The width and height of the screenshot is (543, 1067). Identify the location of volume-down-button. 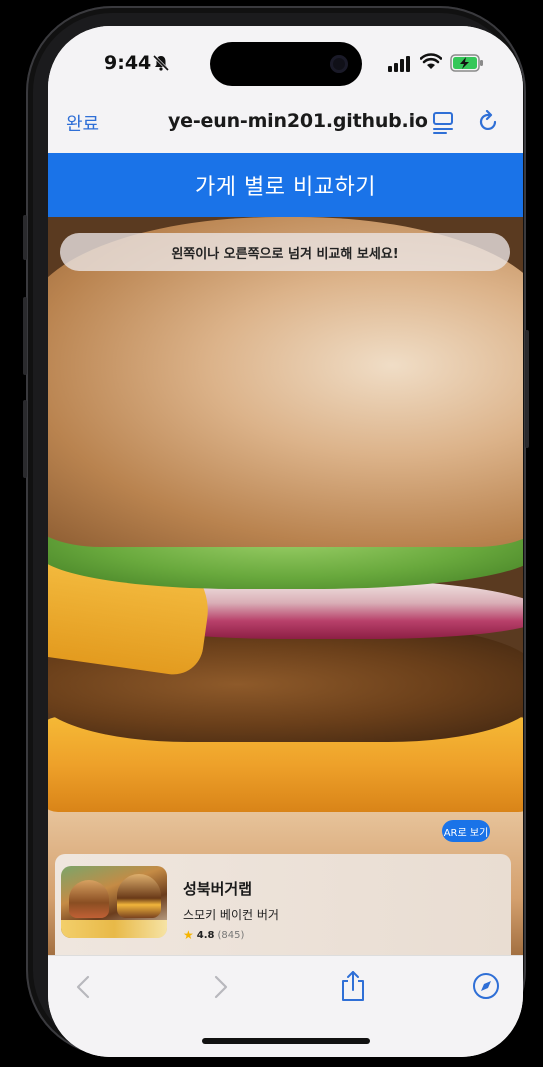
(25, 439).